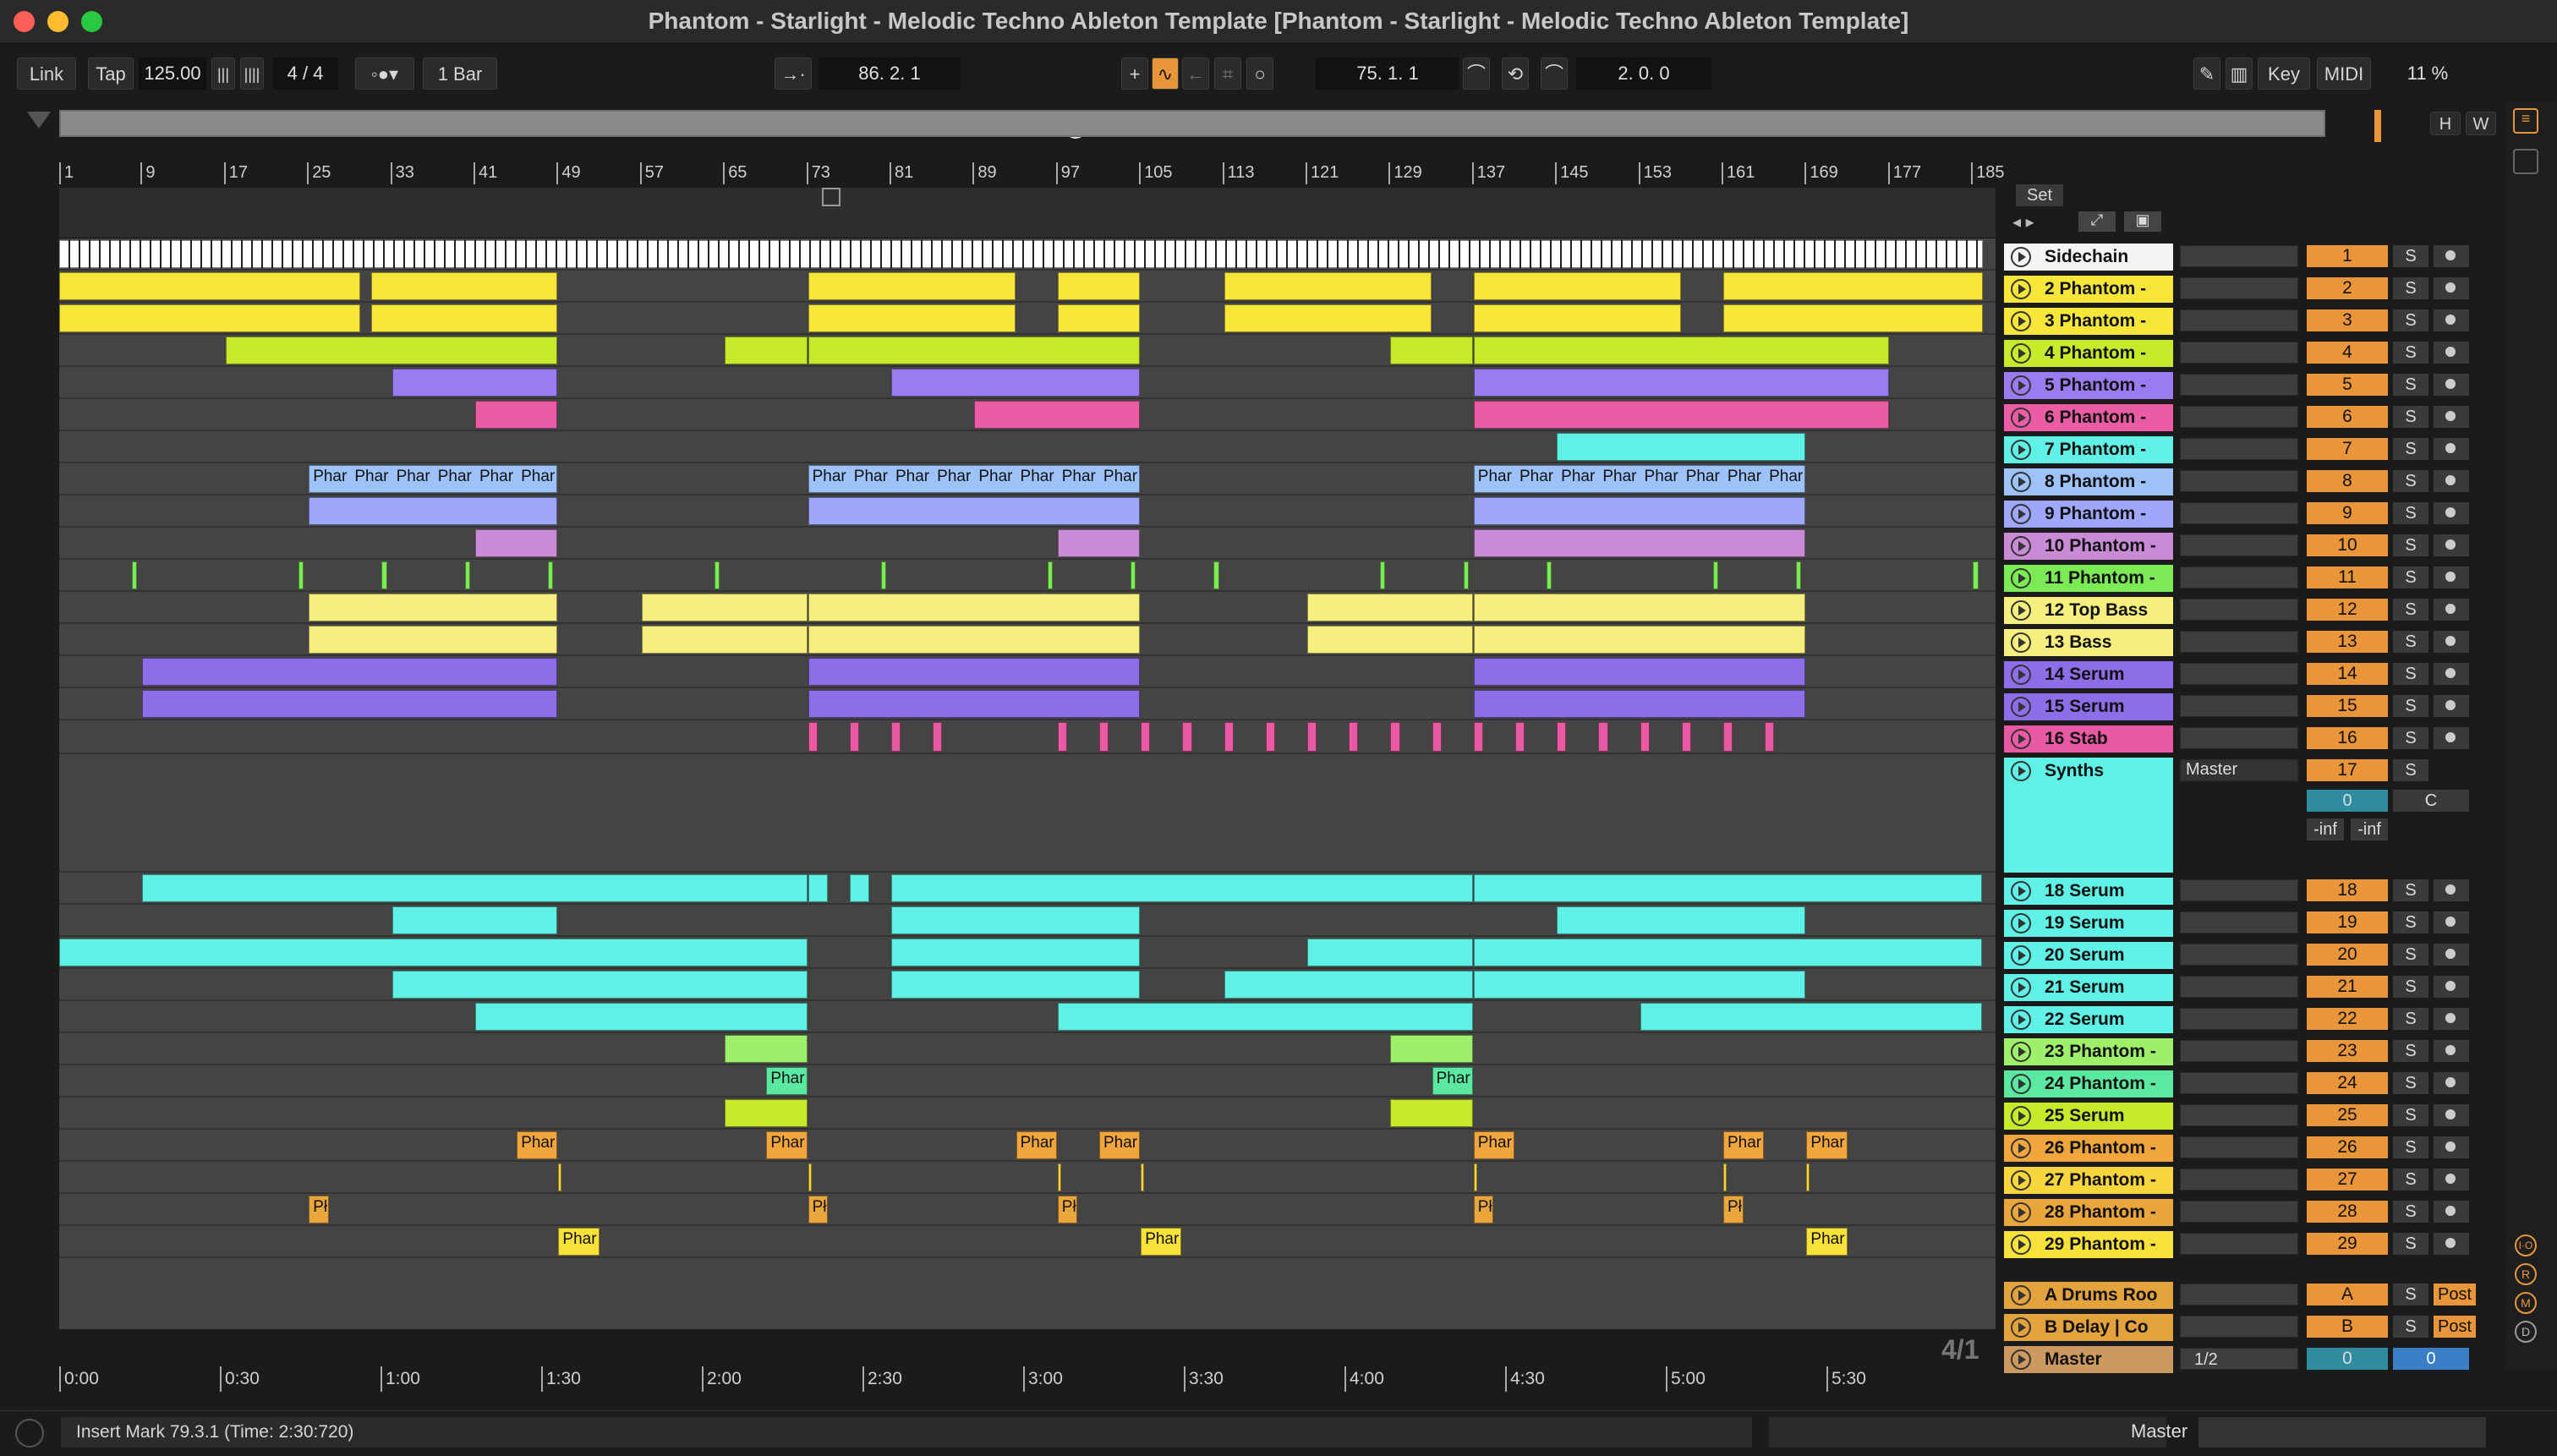 The image size is (2557, 1456). What do you see at coordinates (2347, 1244) in the screenshot?
I see `track-activator-button: 29` at bounding box center [2347, 1244].